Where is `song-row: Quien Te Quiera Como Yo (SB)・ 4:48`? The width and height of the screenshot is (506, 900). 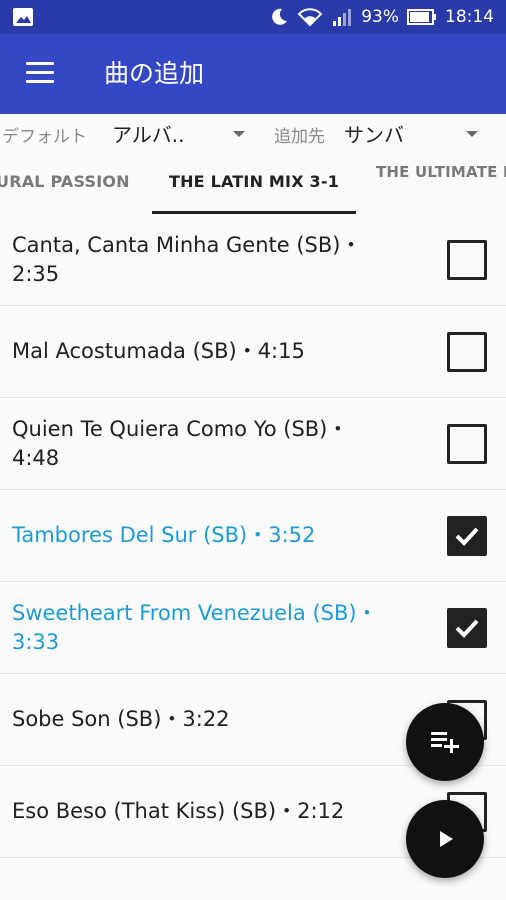
song-row: Quien Te Quiera Como Yo (SB)・ 4:48 is located at coordinates (253, 444).